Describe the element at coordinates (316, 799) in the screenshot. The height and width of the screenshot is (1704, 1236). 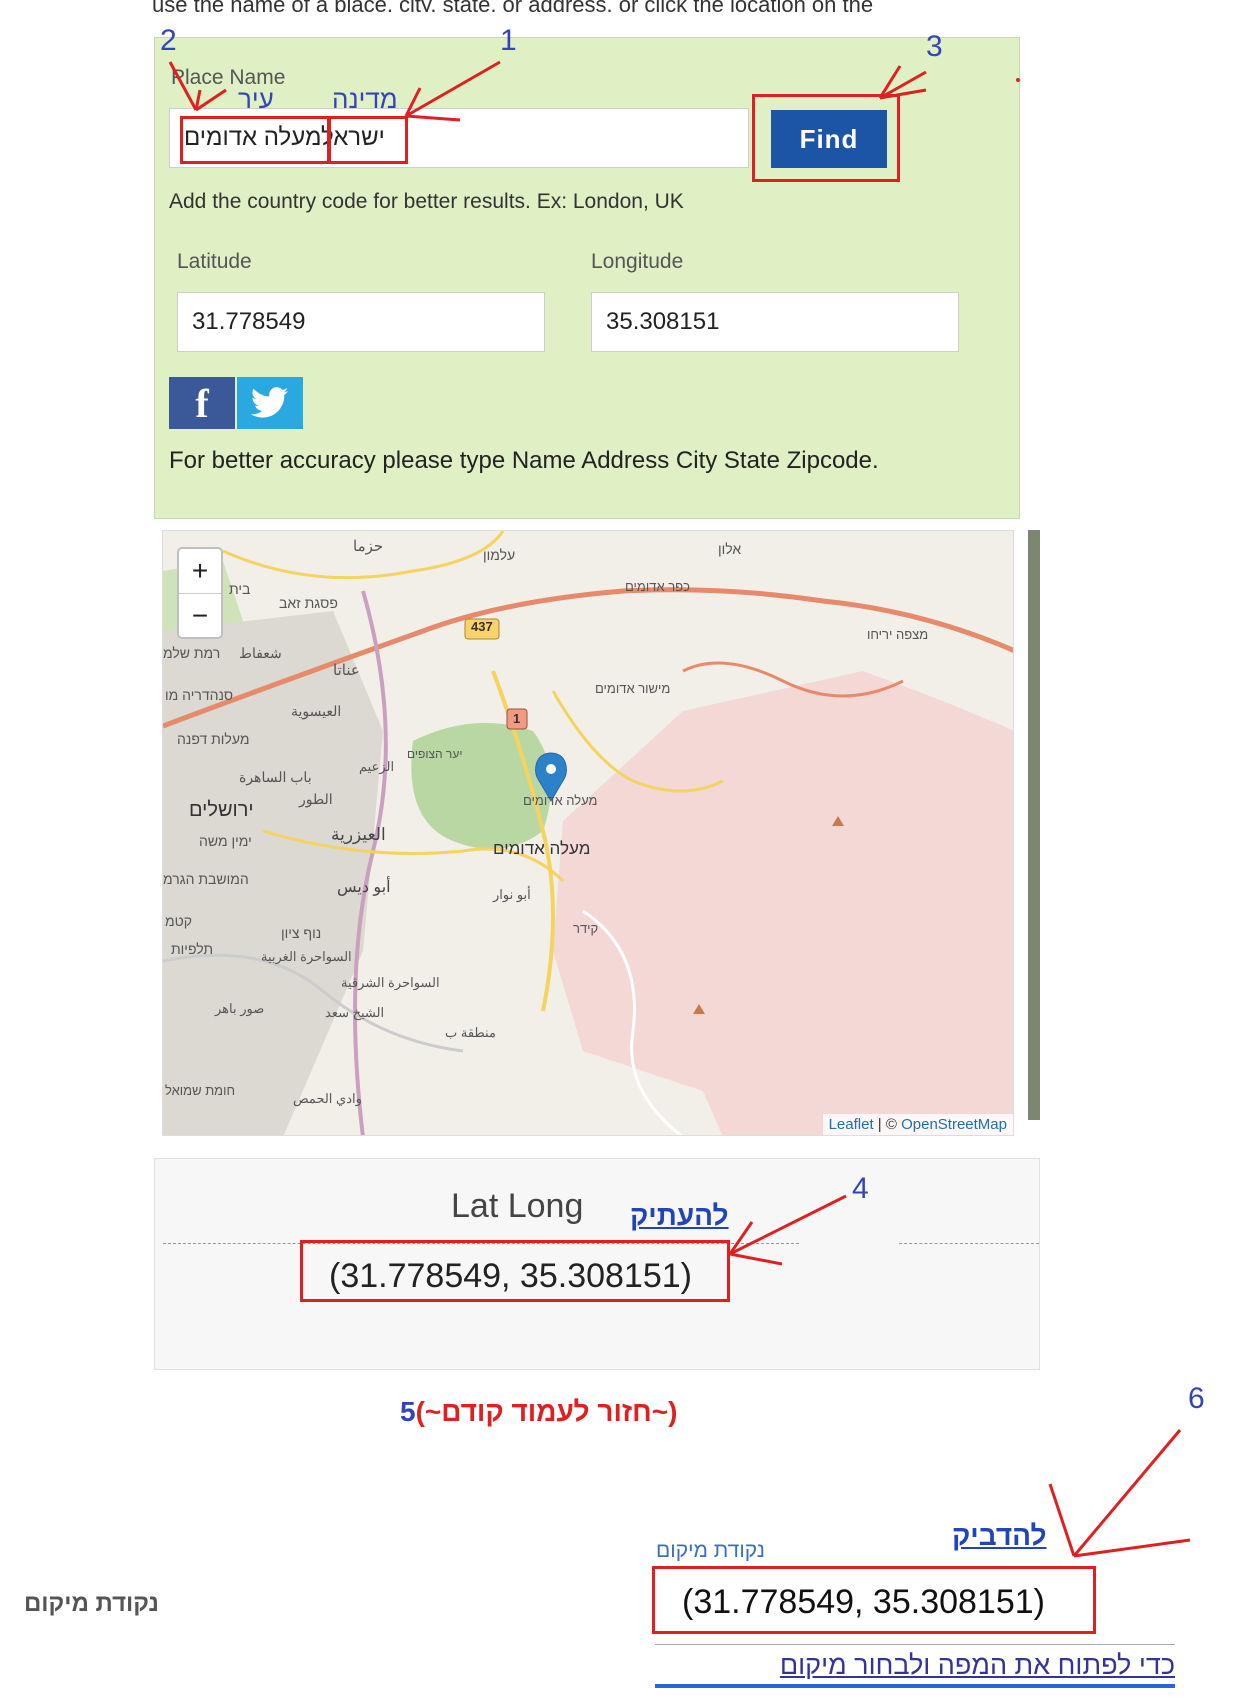
I see `map-label: الطور` at that location.